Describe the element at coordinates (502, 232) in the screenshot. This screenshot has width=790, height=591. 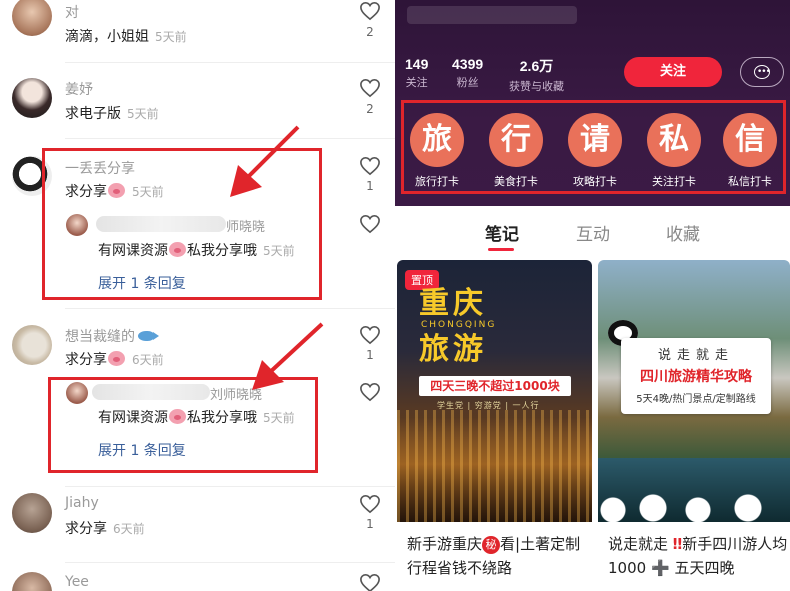
I see `tab-notes: 笔记` at that location.